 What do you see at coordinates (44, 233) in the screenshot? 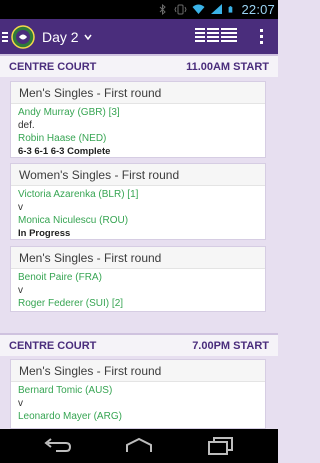
I see `match-status: In Progress` at bounding box center [44, 233].